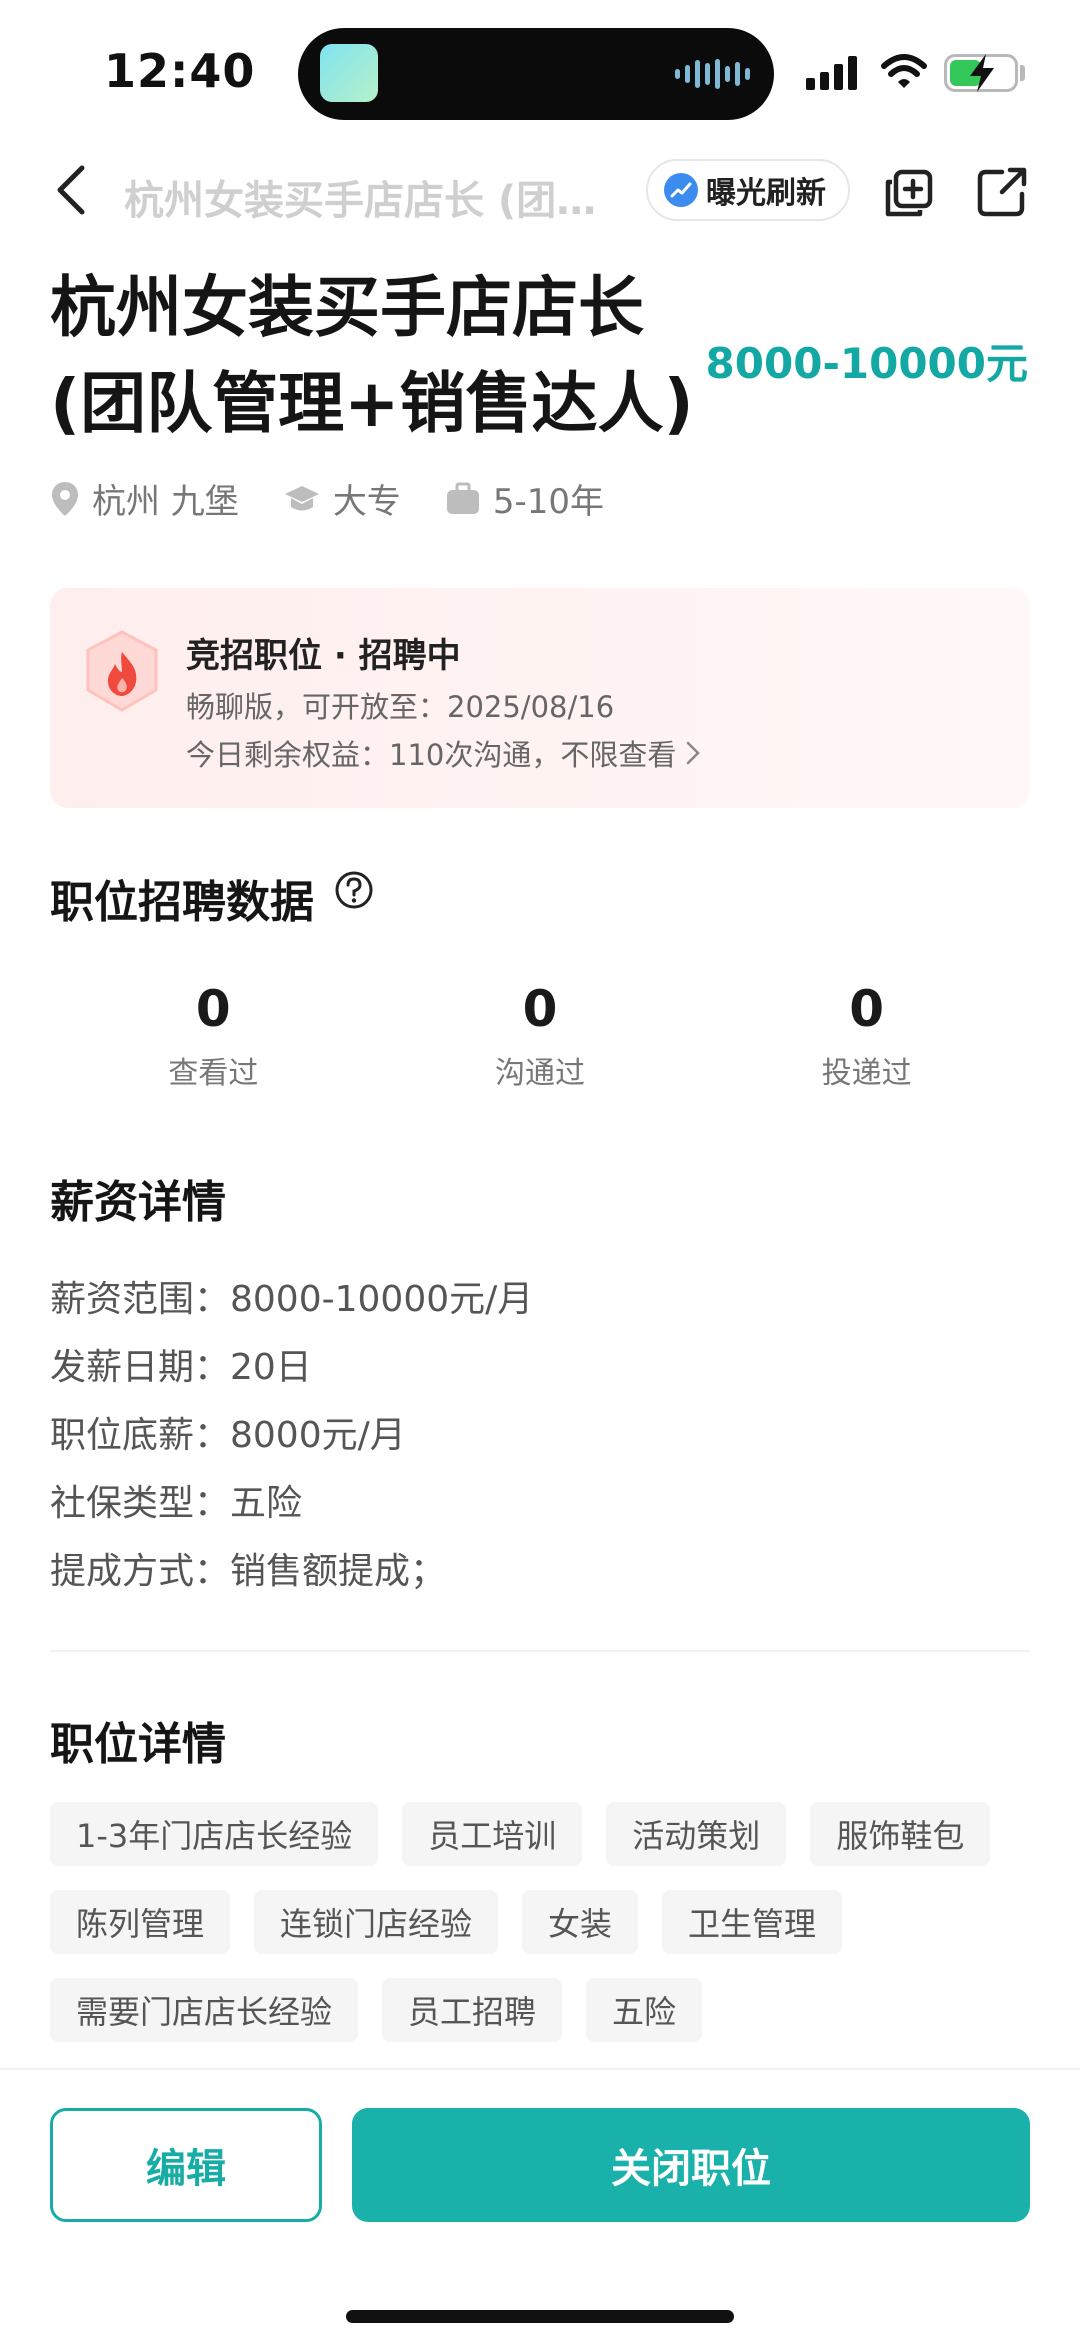 The height and width of the screenshot is (2341, 1080). I want to click on meta-experience: 5-10年, so click(524, 498).